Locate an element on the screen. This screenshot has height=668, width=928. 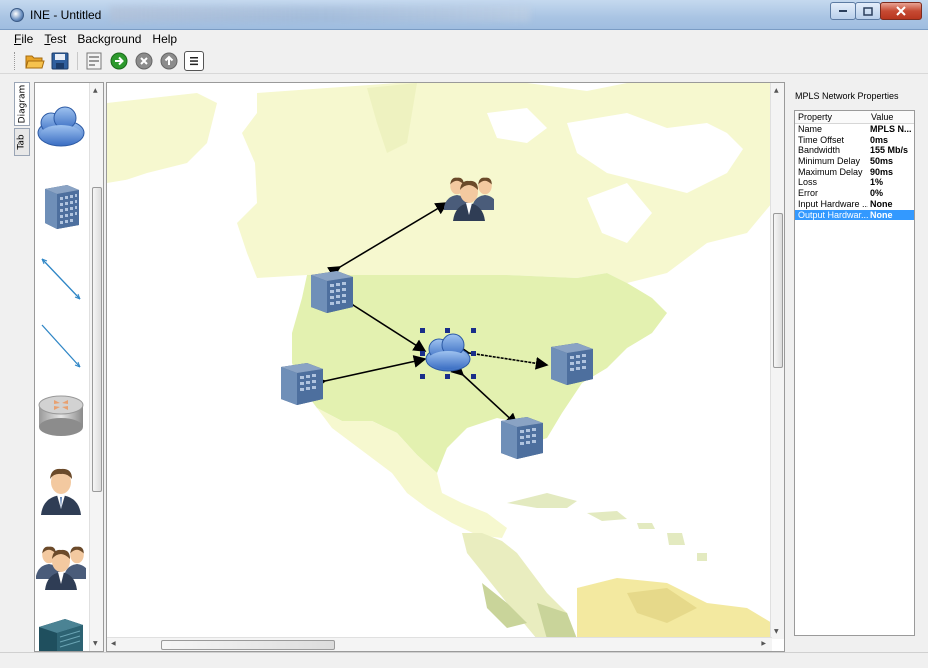
menu-test: Test is located at coordinates (55, 39).